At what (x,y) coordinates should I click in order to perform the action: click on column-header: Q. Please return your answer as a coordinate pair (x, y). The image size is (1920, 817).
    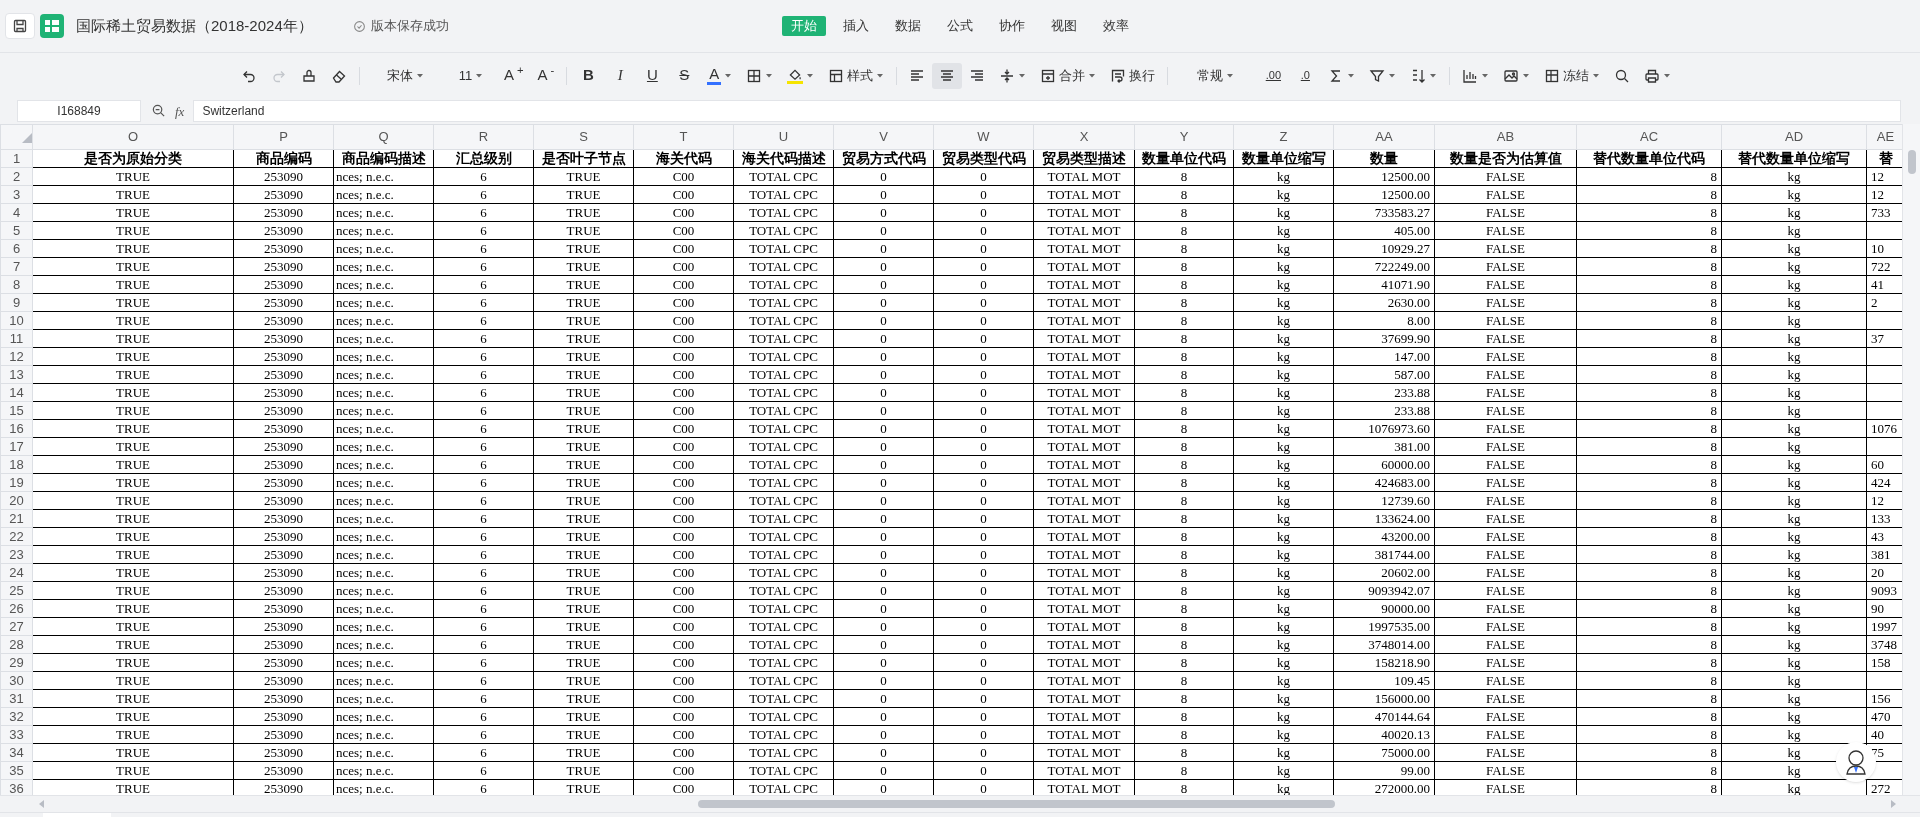
    Looking at the image, I should click on (383, 137).